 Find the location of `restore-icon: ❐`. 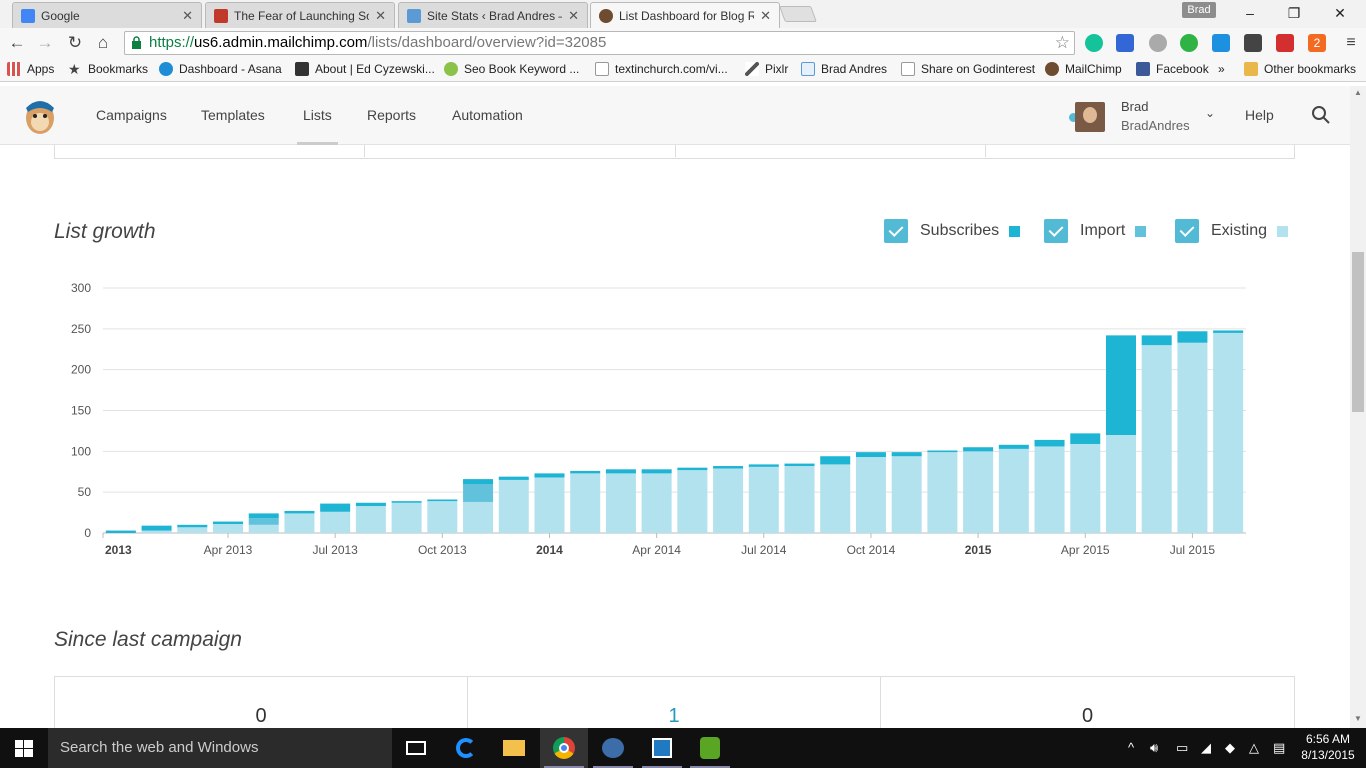

restore-icon: ❐ is located at coordinates (1294, 13).